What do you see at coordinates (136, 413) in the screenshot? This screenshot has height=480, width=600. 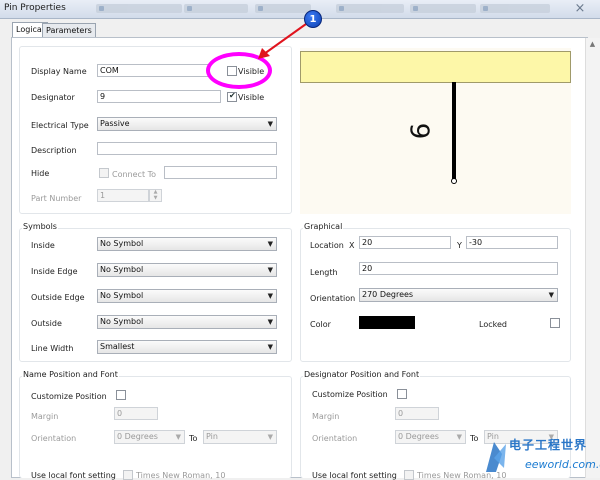 I see `name-margin-input: 0` at bounding box center [136, 413].